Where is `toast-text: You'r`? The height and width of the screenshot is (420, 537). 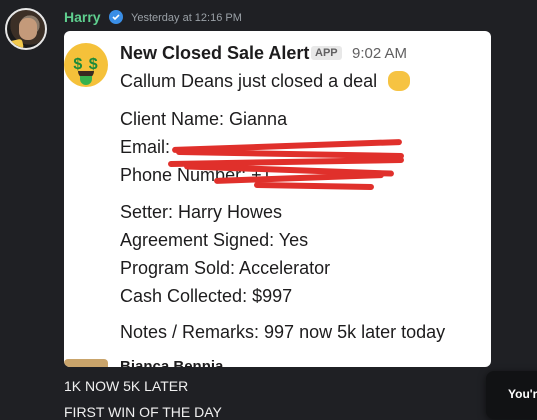
toast-text: You'r is located at coordinates (522, 394).